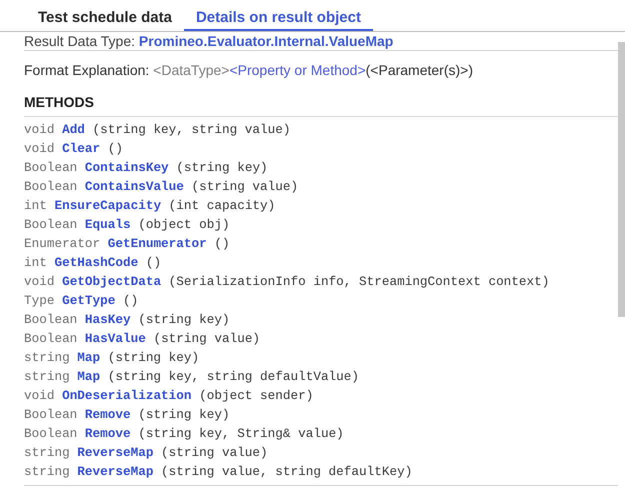  I want to click on scrollbar-thumb, so click(621, 179).